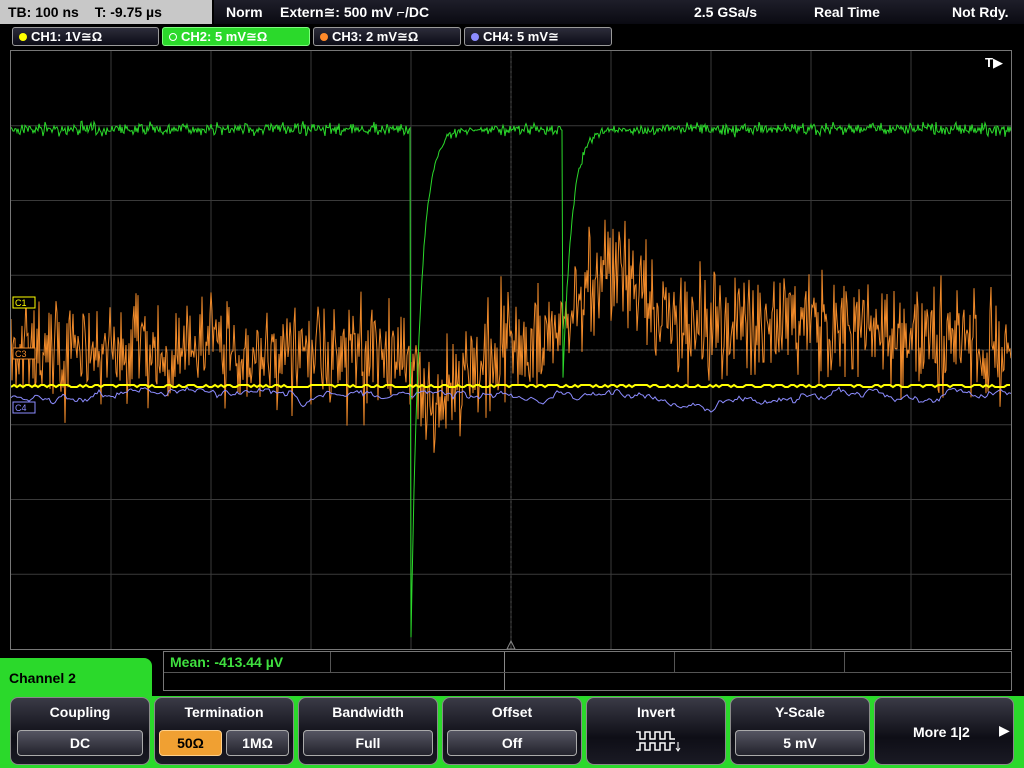 The height and width of the screenshot is (768, 1024). I want to click on timing-mode: Real Time, so click(847, 12).